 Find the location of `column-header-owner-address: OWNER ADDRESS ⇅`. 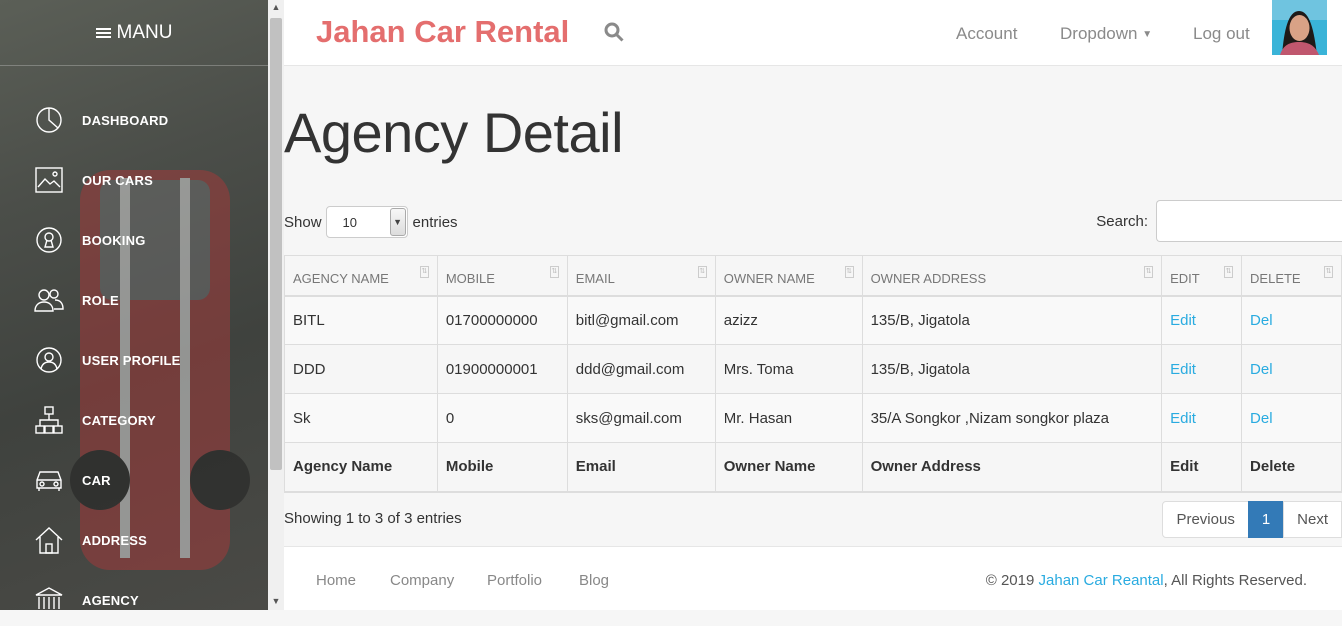

column-header-owner-address: OWNER ADDRESS ⇅ is located at coordinates (1012, 276).